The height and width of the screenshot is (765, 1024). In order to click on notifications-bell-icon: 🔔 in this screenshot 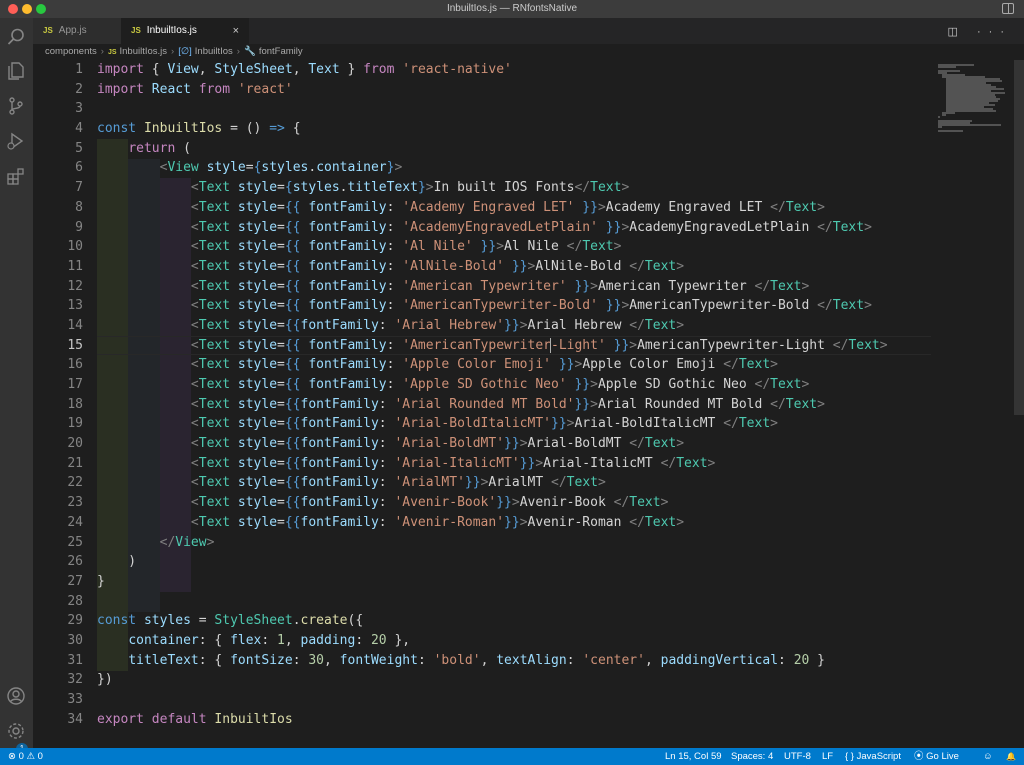, I will do `click(1011, 756)`.